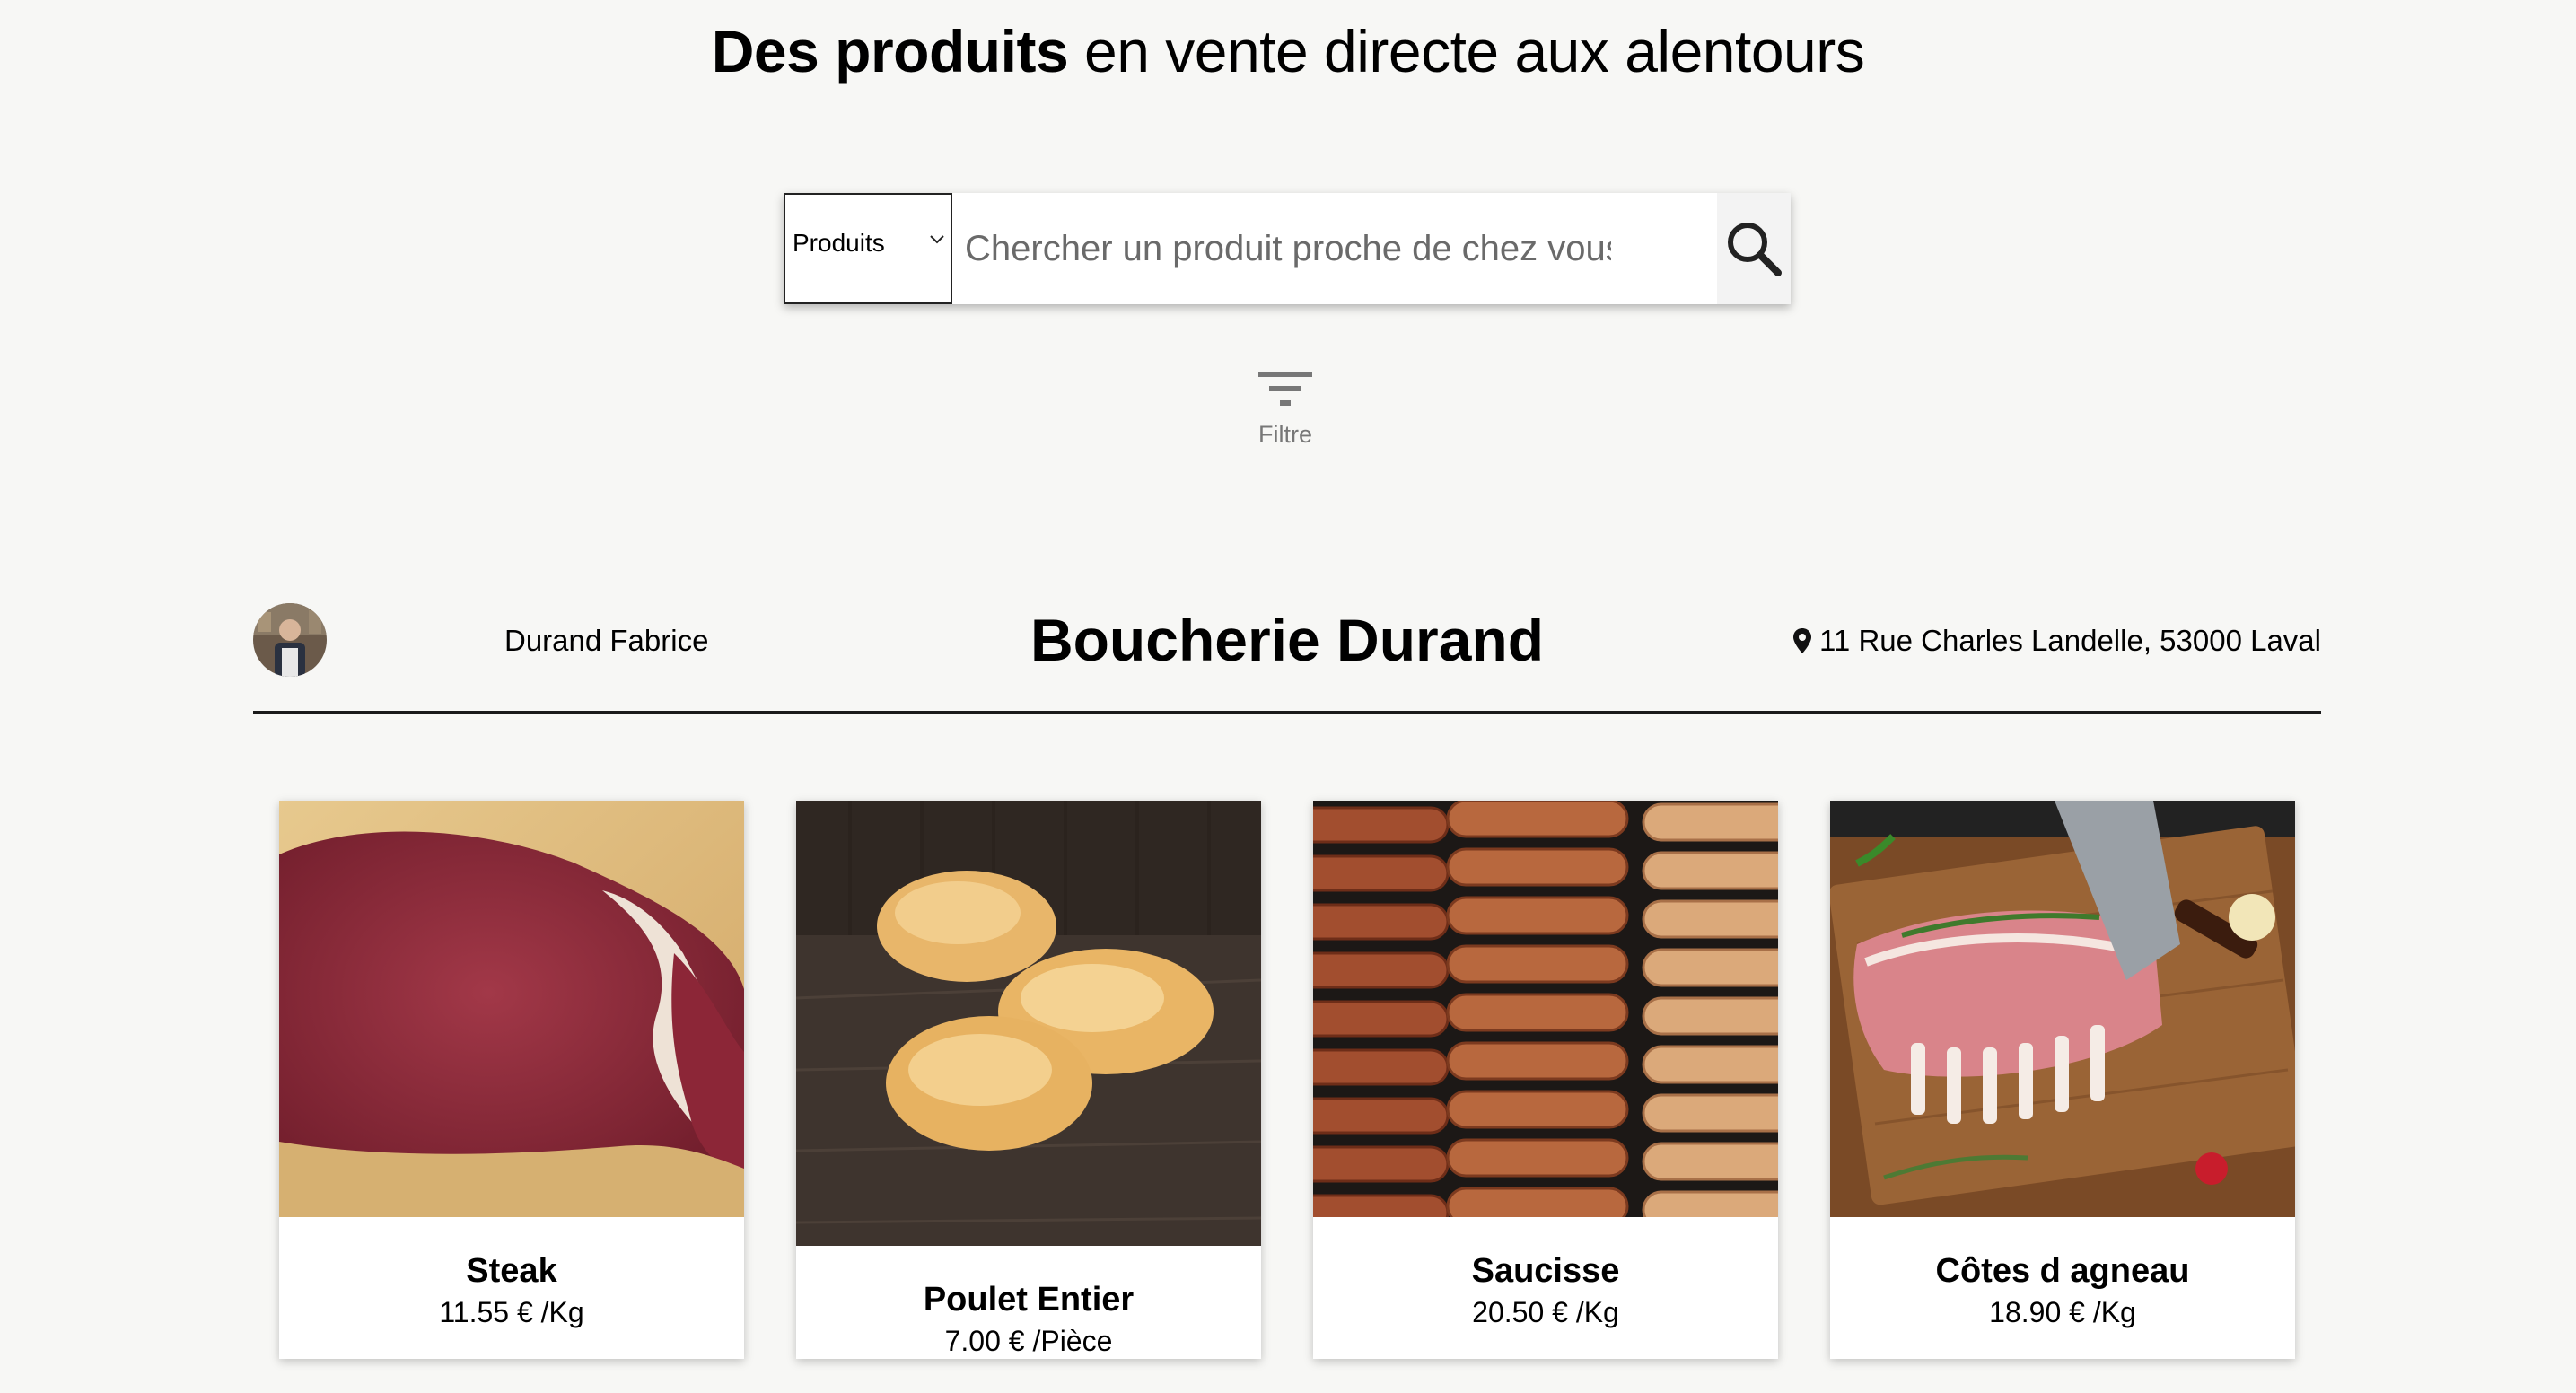  I want to click on product-name: Saucisse, so click(1545, 1271).